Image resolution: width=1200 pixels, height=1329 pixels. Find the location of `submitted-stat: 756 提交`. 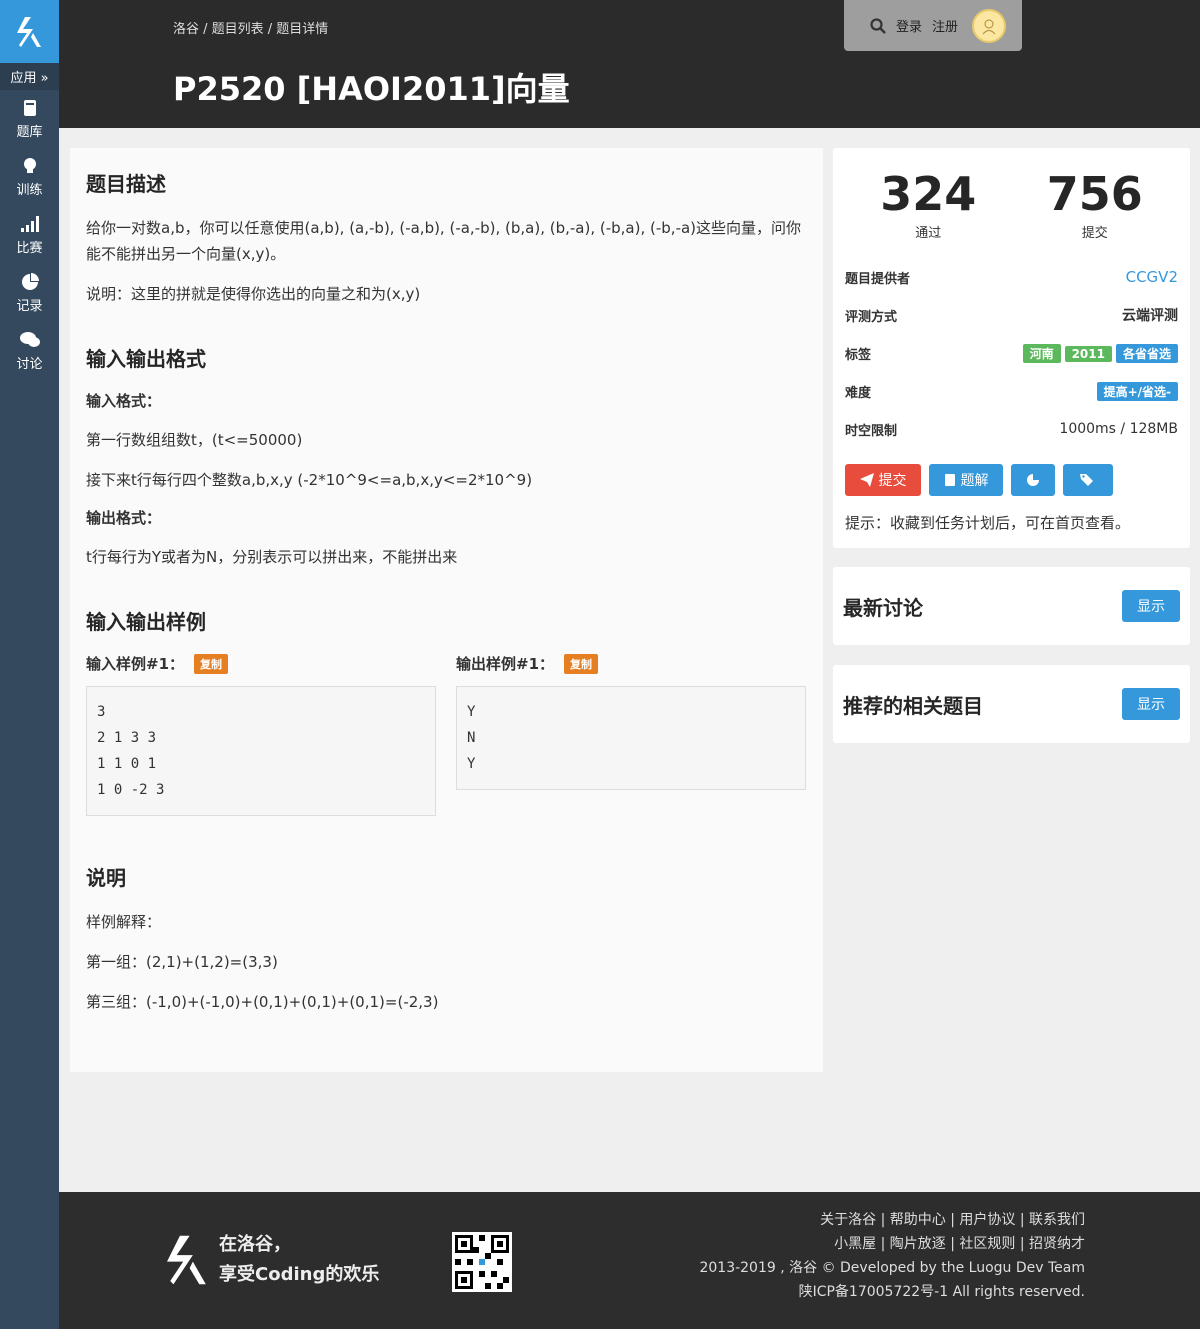

submitted-stat: 756 提交 is located at coordinates (1095, 206).